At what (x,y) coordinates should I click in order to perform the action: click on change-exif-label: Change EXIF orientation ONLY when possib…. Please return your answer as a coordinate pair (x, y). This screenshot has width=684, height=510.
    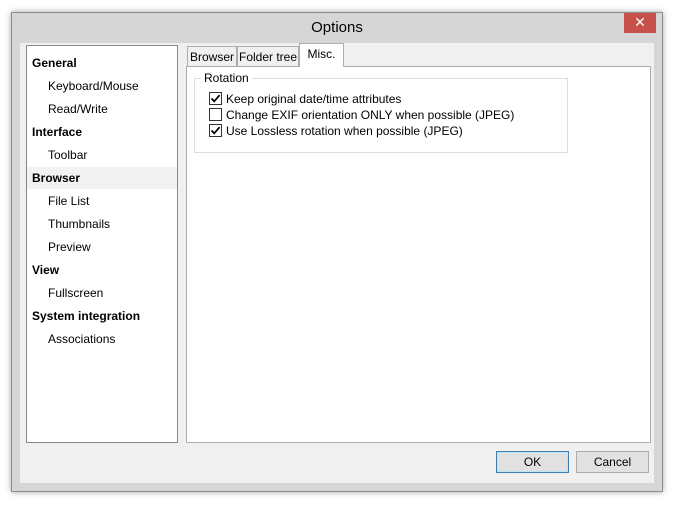
    Looking at the image, I should click on (370, 115).